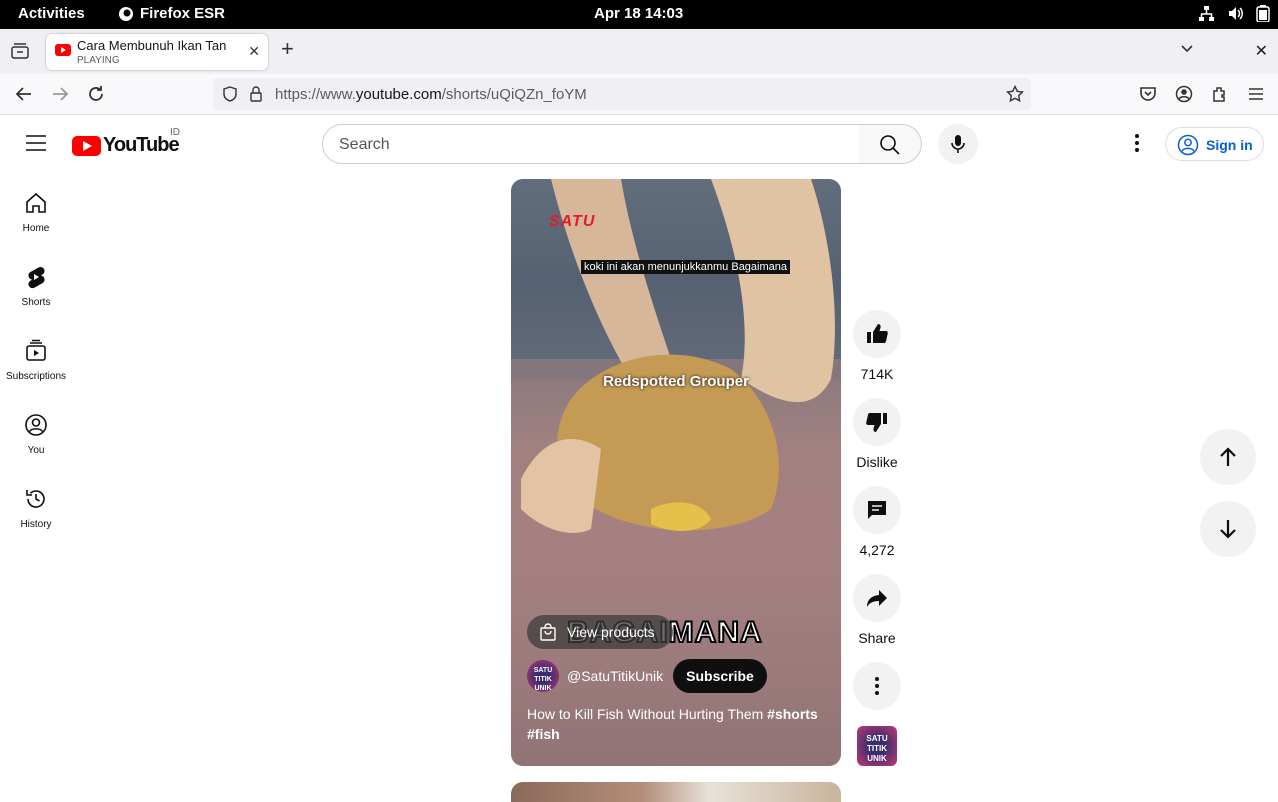 The height and width of the screenshot is (802, 1278). Describe the element at coordinates (152, 45) in the screenshot. I see `tab-title: Cara Membunuh Ikan Tan` at that location.